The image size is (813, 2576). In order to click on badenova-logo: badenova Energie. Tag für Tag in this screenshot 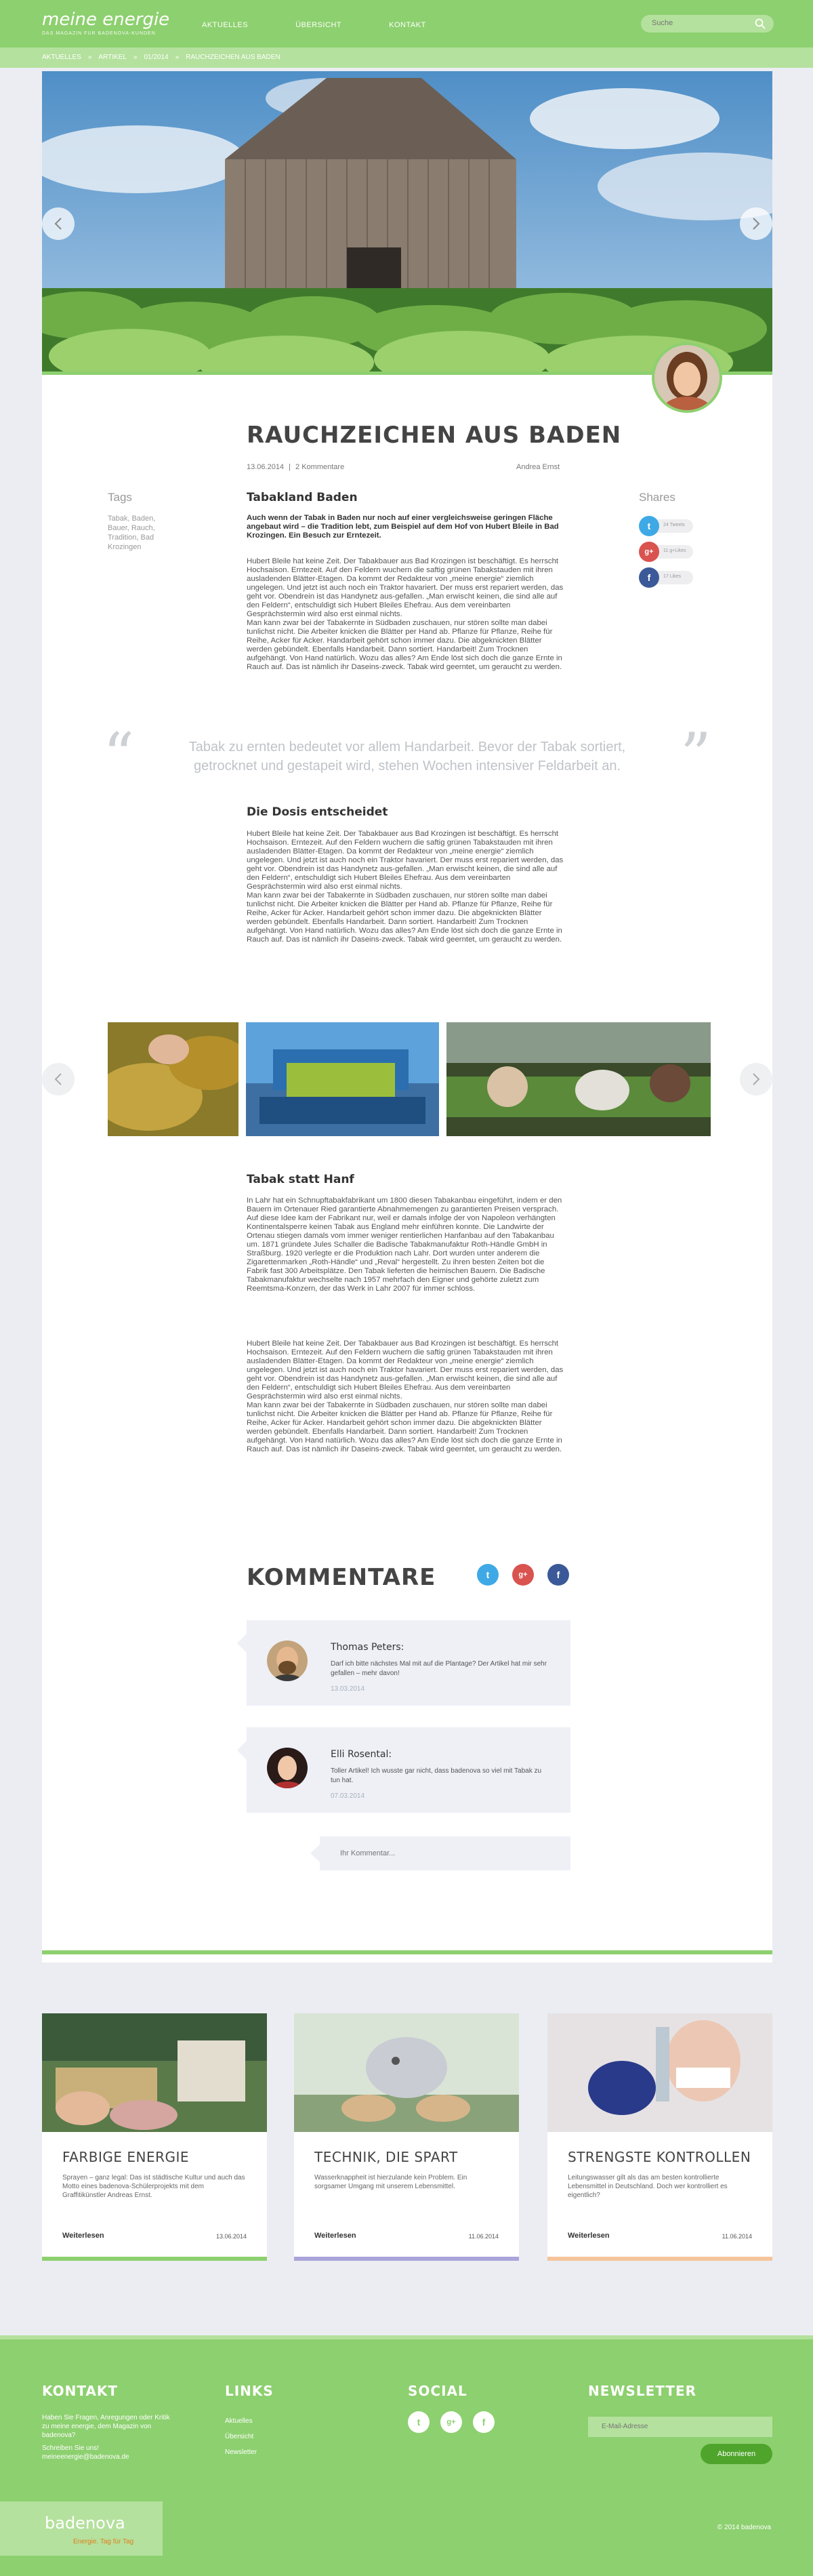, I will do `click(81, 2528)`.